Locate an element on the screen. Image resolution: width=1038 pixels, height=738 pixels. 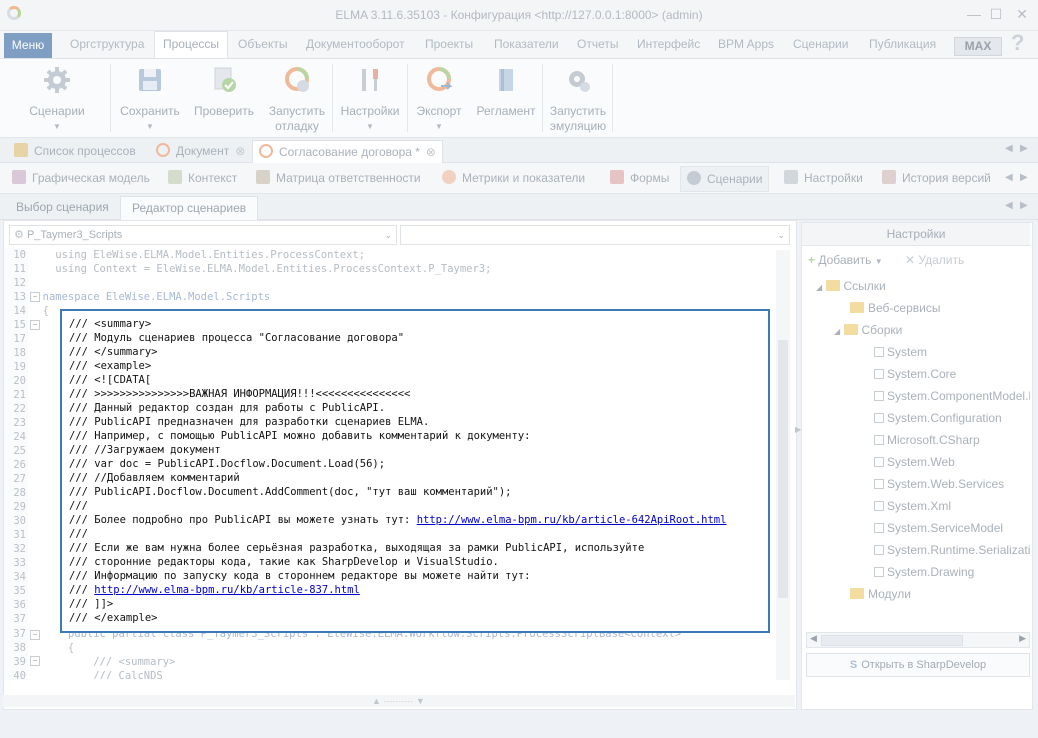
subtab-metrics: Метрики и показатели is located at coordinates (513, 177).